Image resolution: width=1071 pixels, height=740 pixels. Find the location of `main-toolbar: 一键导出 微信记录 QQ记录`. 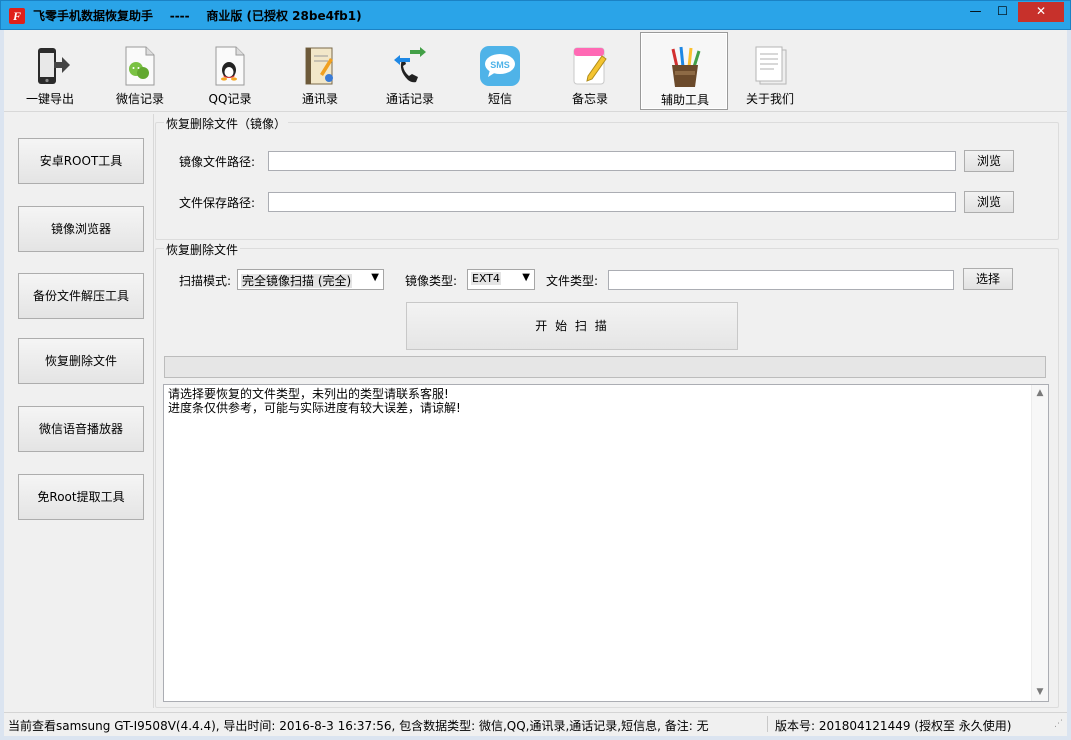

main-toolbar: 一键导出 微信记录 QQ记录 is located at coordinates (535, 71).